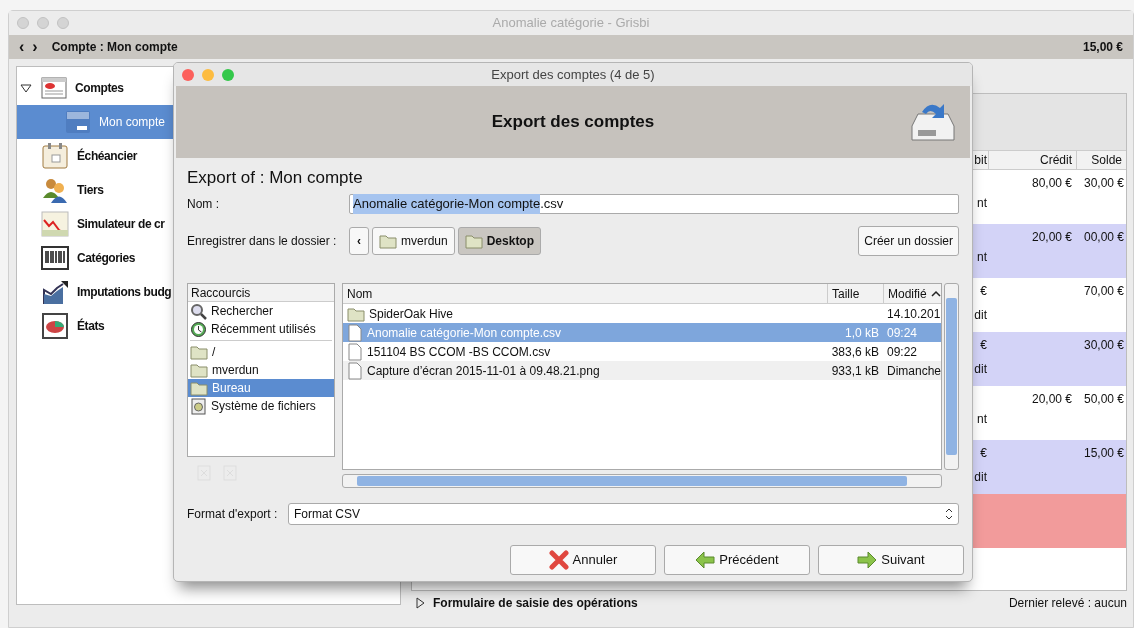 The image size is (1134, 628). What do you see at coordinates (114, 47) in the screenshot?
I see `account-title: Compte : Mon compte` at bounding box center [114, 47].